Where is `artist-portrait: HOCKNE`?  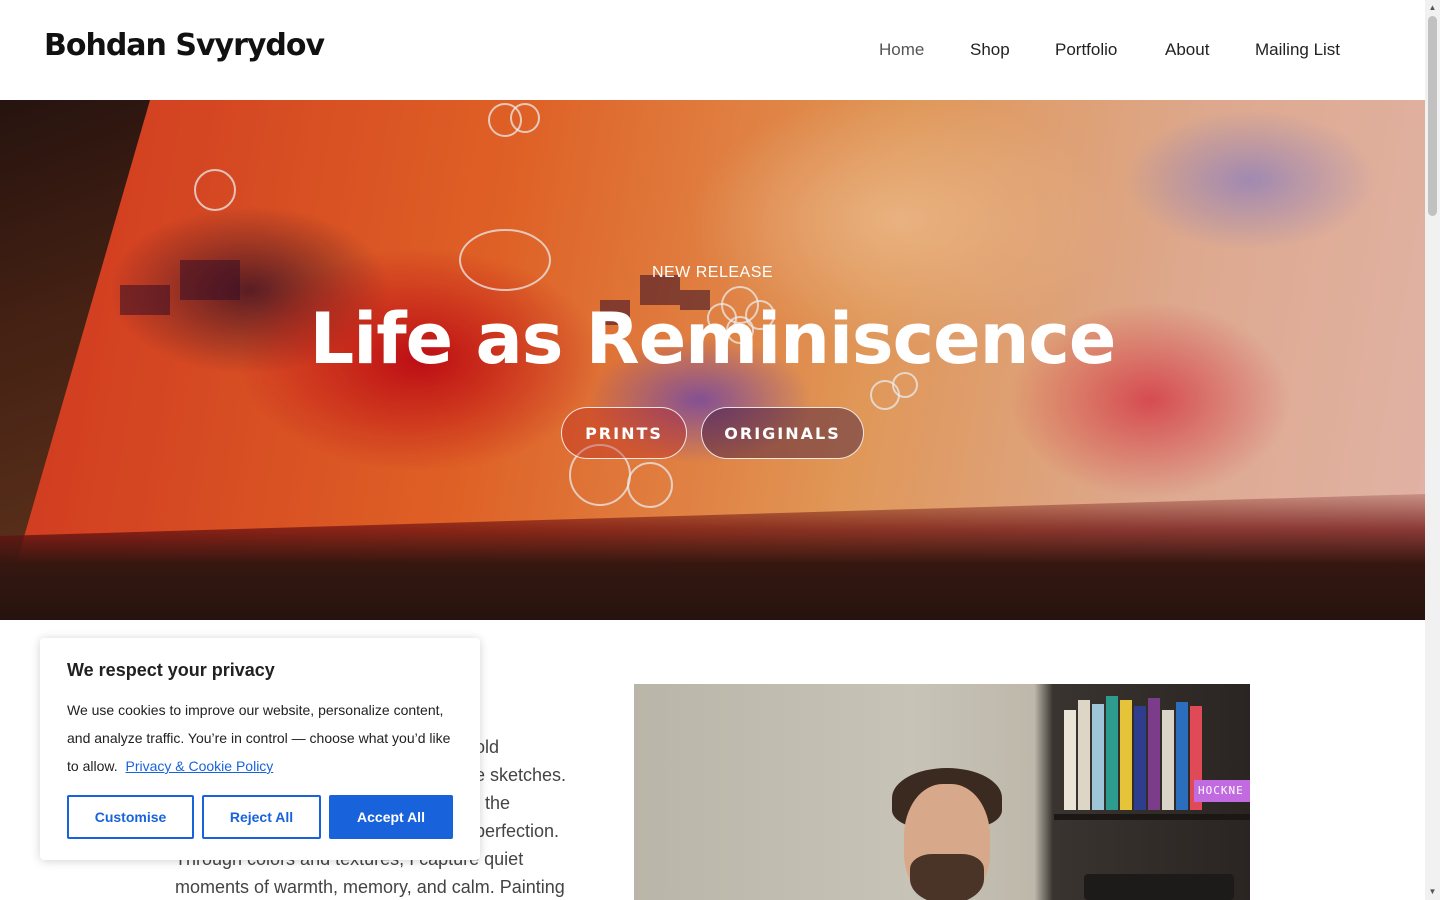 artist-portrait: HOCKNE is located at coordinates (942, 792).